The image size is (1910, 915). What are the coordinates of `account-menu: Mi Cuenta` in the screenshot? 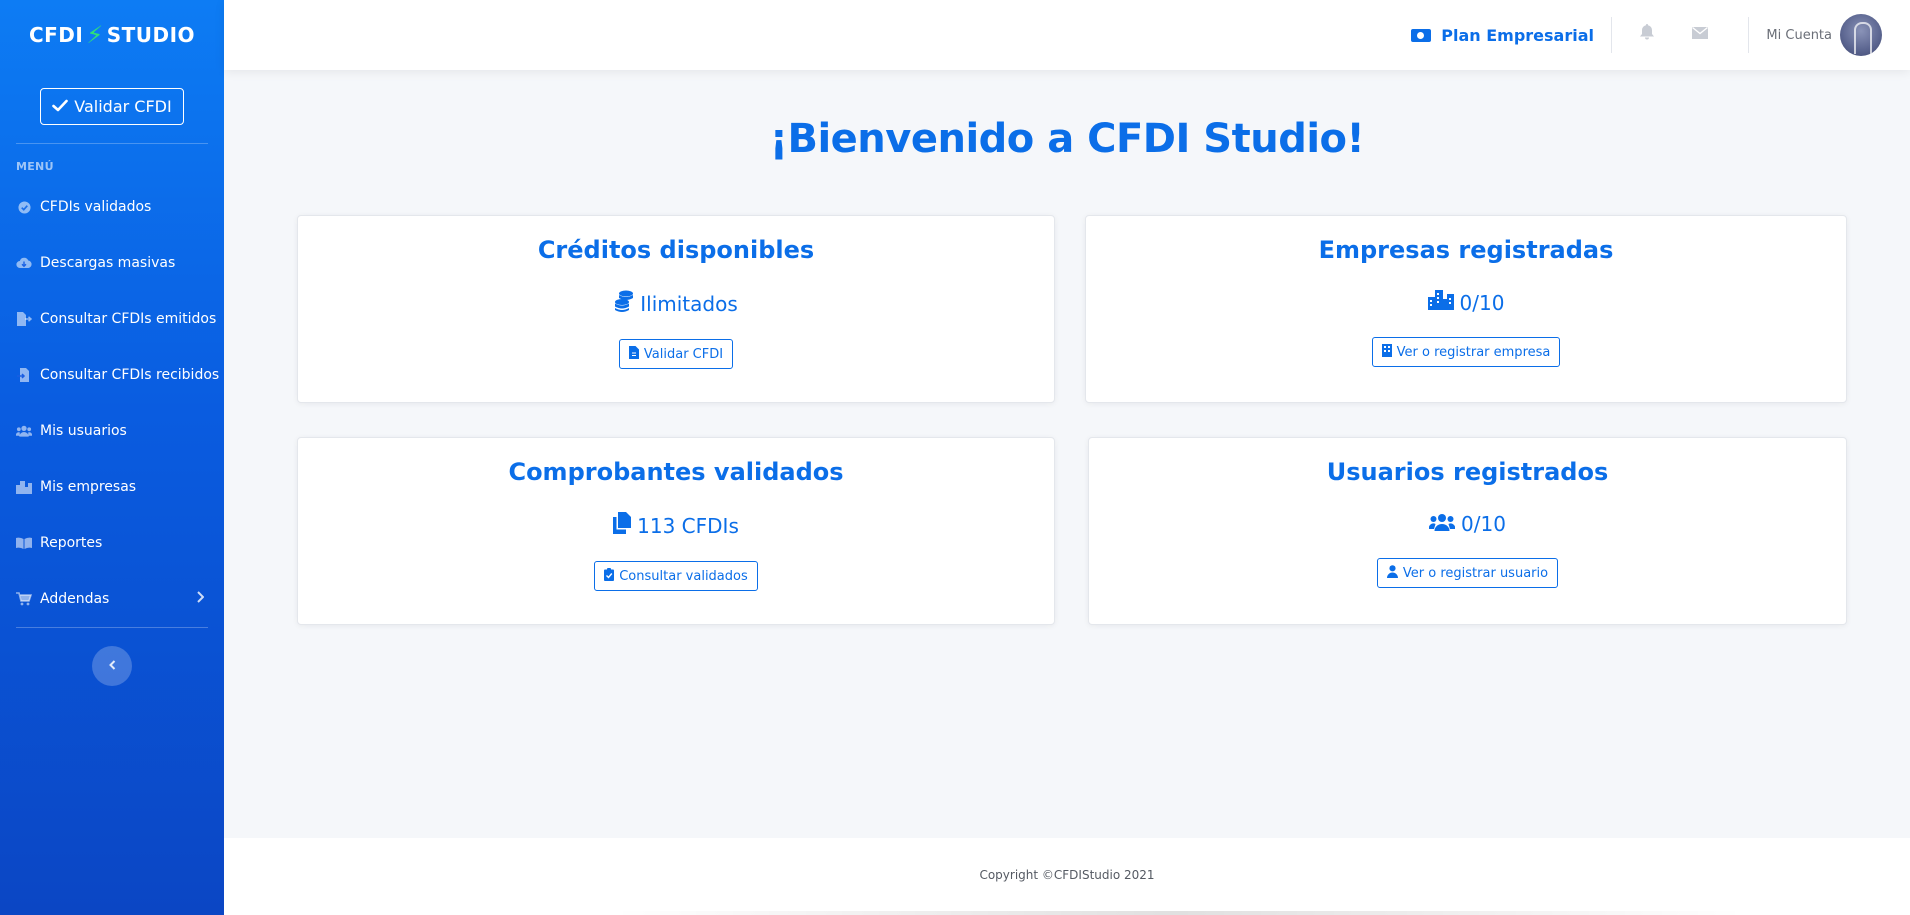 It's located at (1824, 35).